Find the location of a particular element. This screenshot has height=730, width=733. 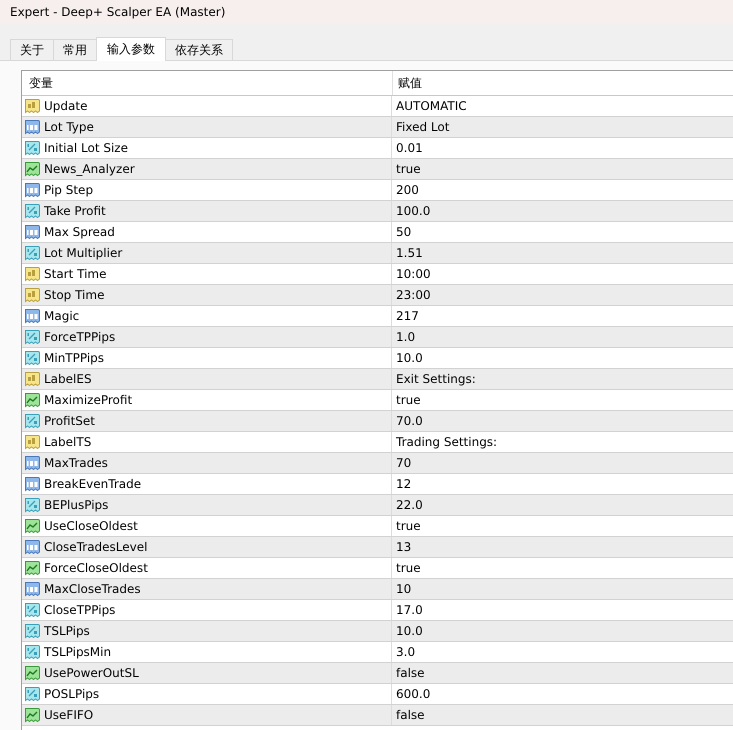

parameter-name: TSLPips is located at coordinates (67, 631).